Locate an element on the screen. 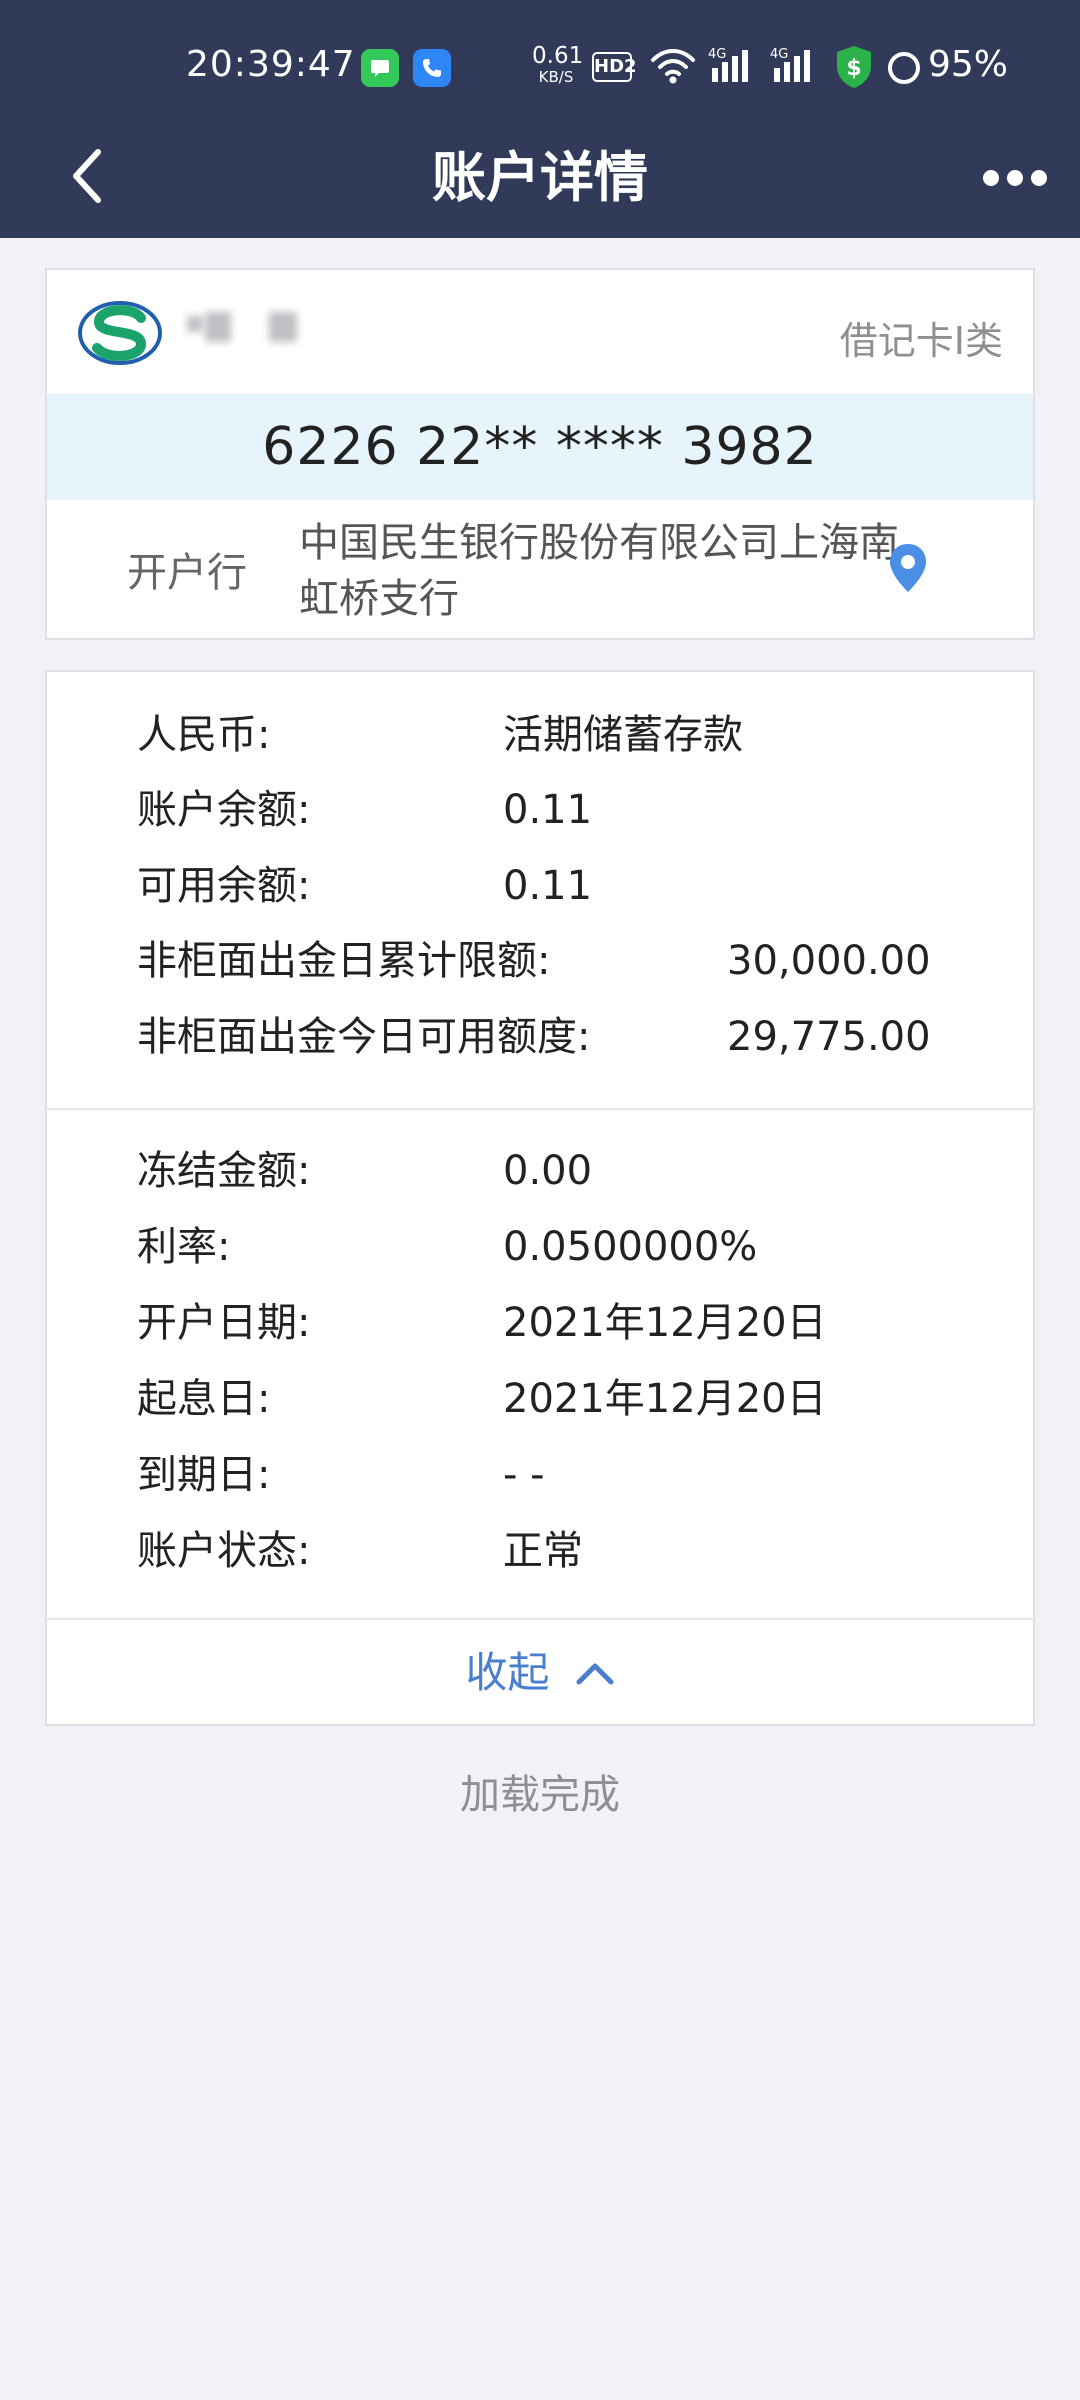 This screenshot has width=1080, height=2400. detail-label: 账户状态: is located at coordinates (224, 1551).